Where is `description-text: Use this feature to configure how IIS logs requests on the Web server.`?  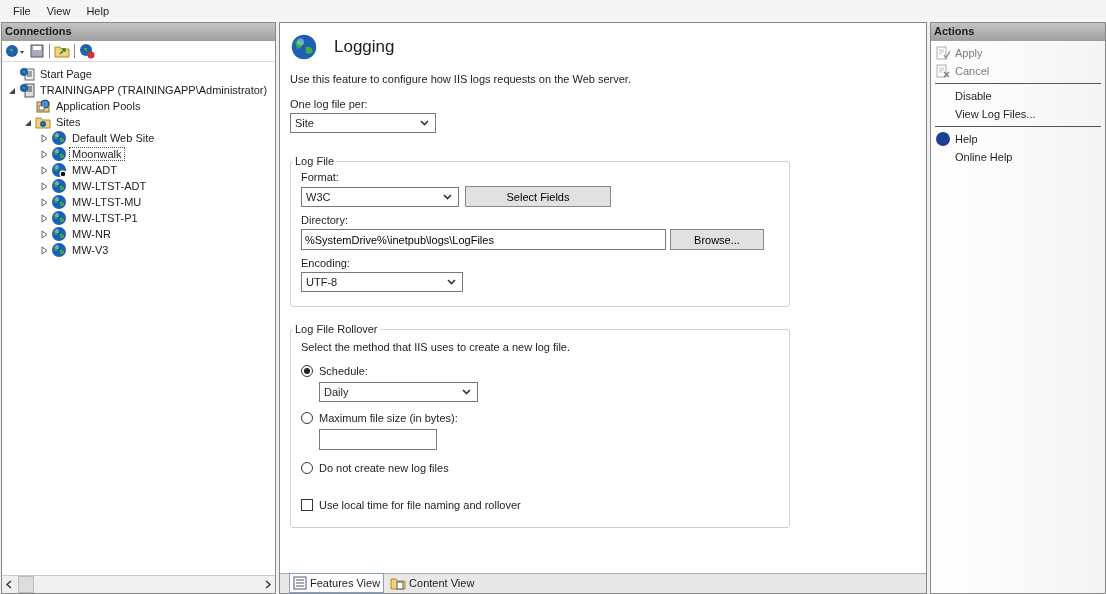
description-text: Use this feature to configure how IIS logs requests on the Web server. is located at coordinates (460, 79).